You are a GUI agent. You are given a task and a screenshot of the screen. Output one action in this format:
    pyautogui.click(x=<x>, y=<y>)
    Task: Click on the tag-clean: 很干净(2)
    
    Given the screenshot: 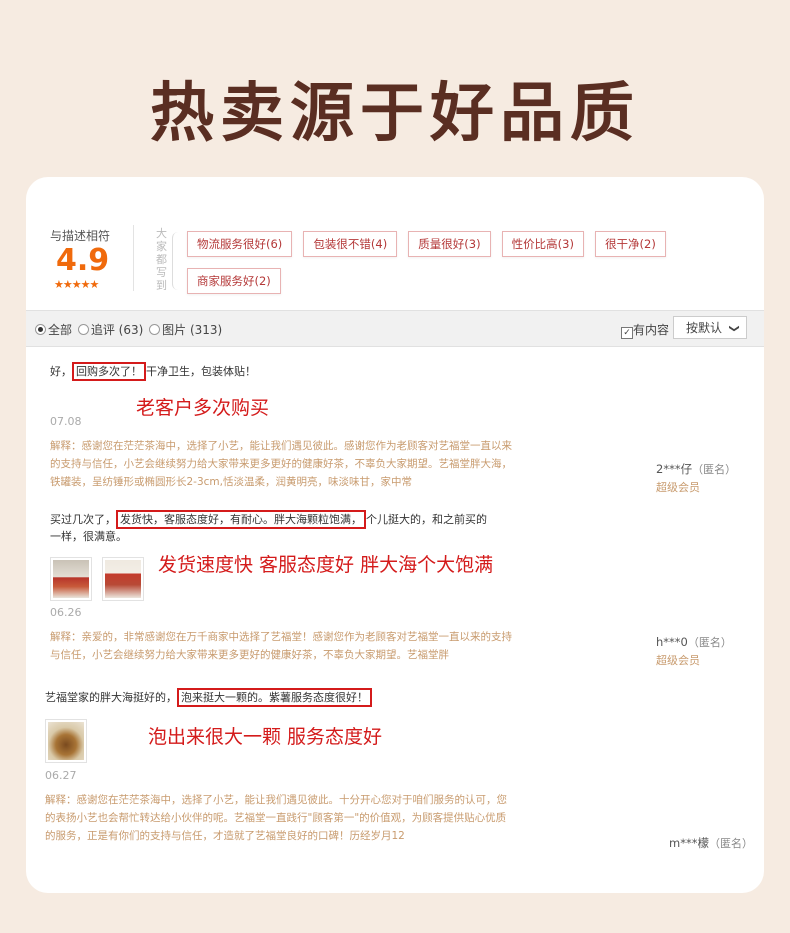 What is the action you would take?
    pyautogui.click(x=630, y=244)
    